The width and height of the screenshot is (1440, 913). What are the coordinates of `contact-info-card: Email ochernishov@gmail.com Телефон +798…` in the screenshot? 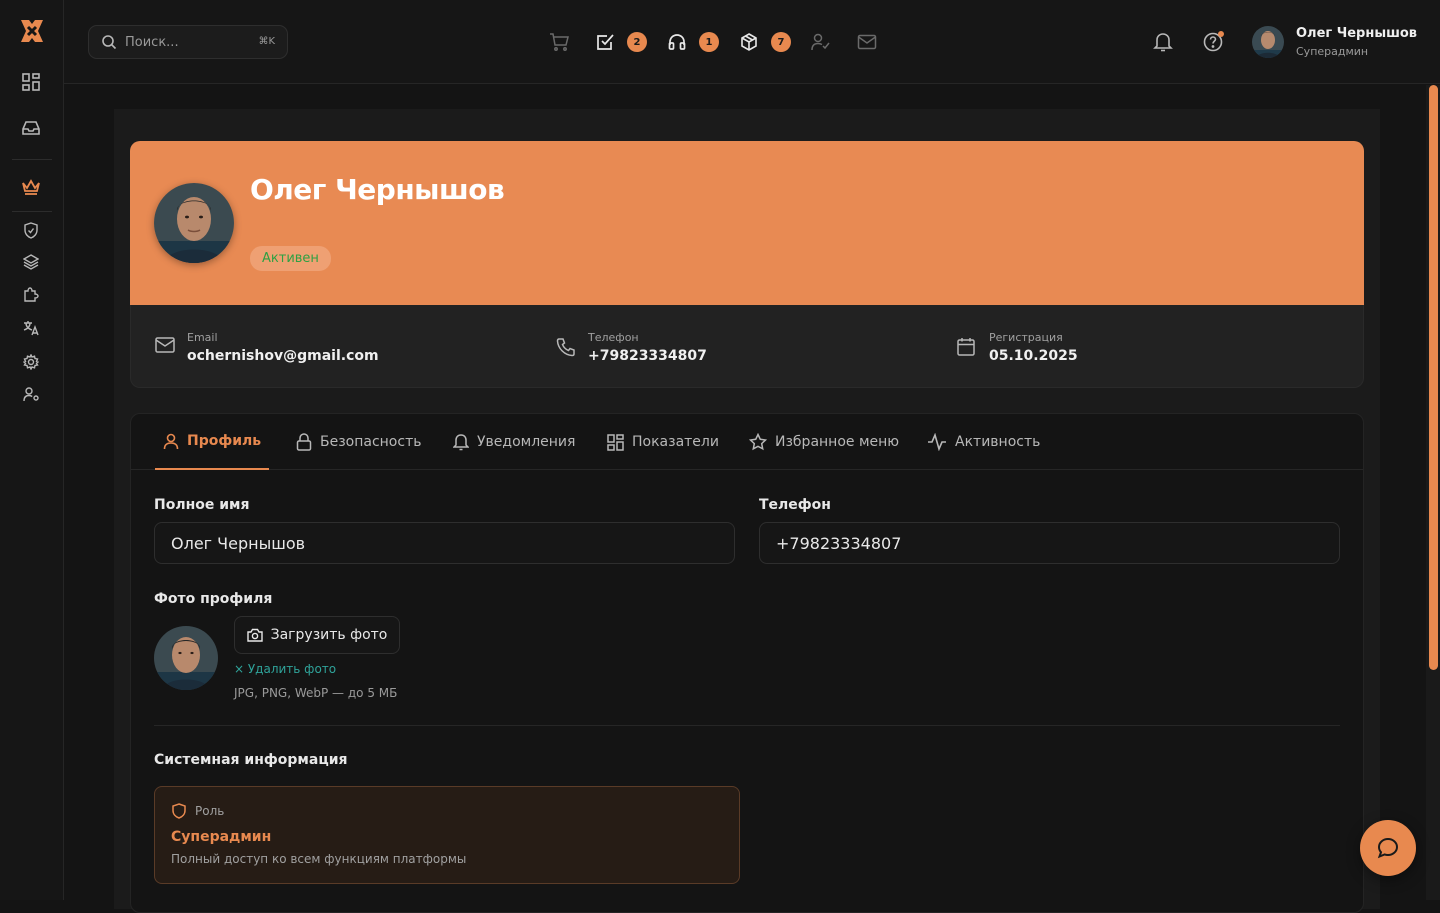 It's located at (747, 346).